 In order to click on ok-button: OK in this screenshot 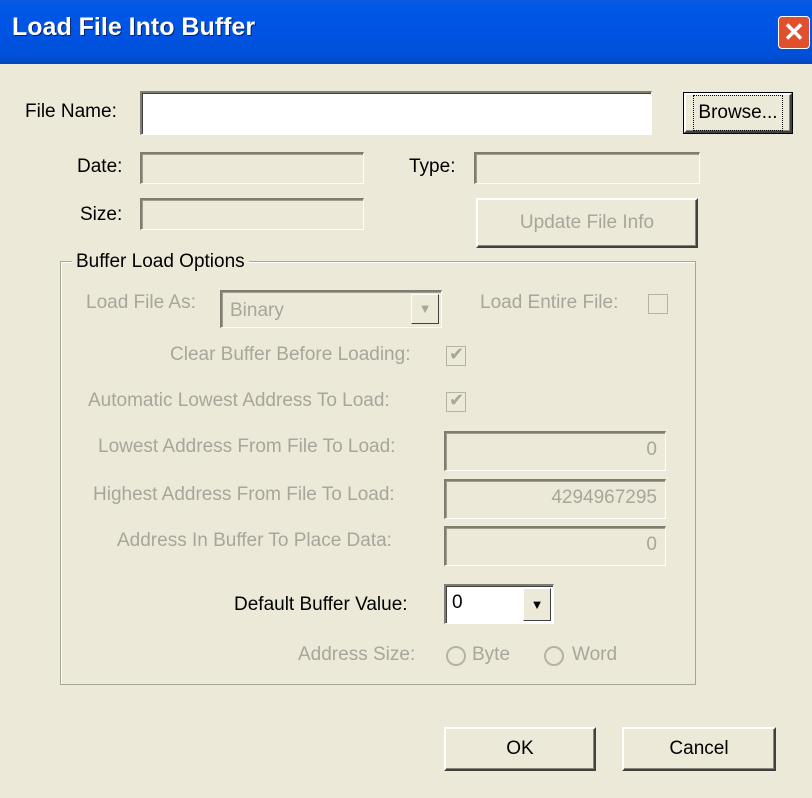, I will do `click(520, 749)`.